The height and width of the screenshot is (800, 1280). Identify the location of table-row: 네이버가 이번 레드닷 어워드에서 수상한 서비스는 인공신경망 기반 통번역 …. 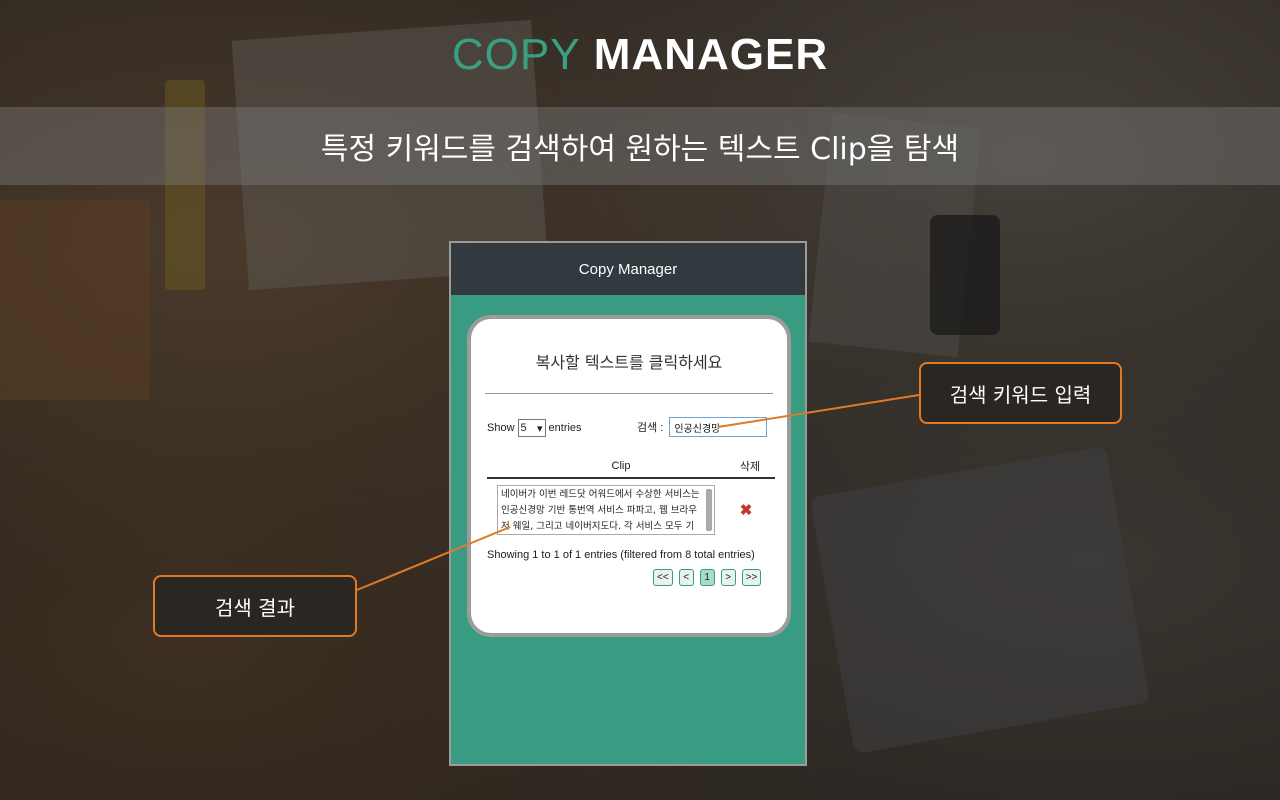
(631, 507).